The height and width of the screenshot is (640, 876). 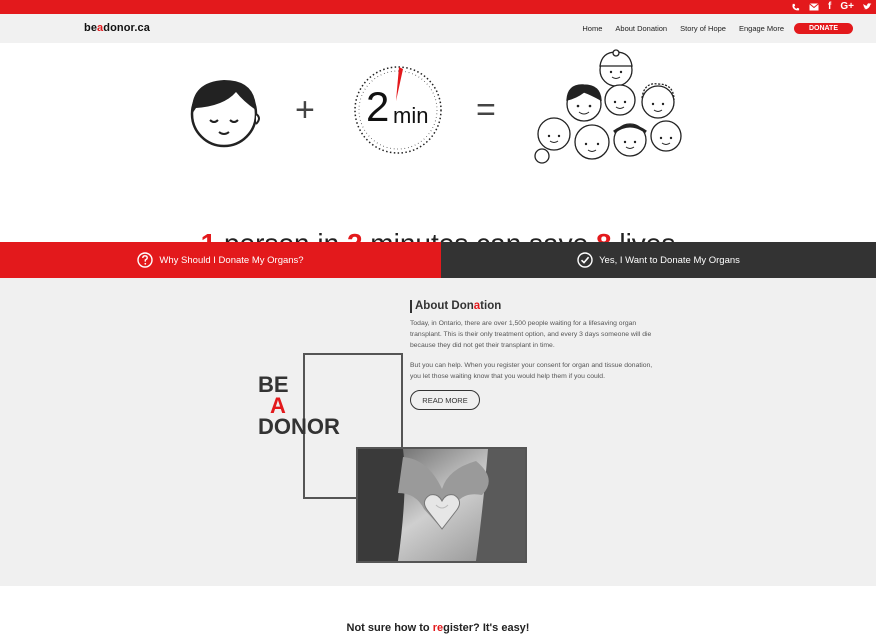 I want to click on tab-yes-label: Yes, I Want to Donate My Organs, so click(x=669, y=260).